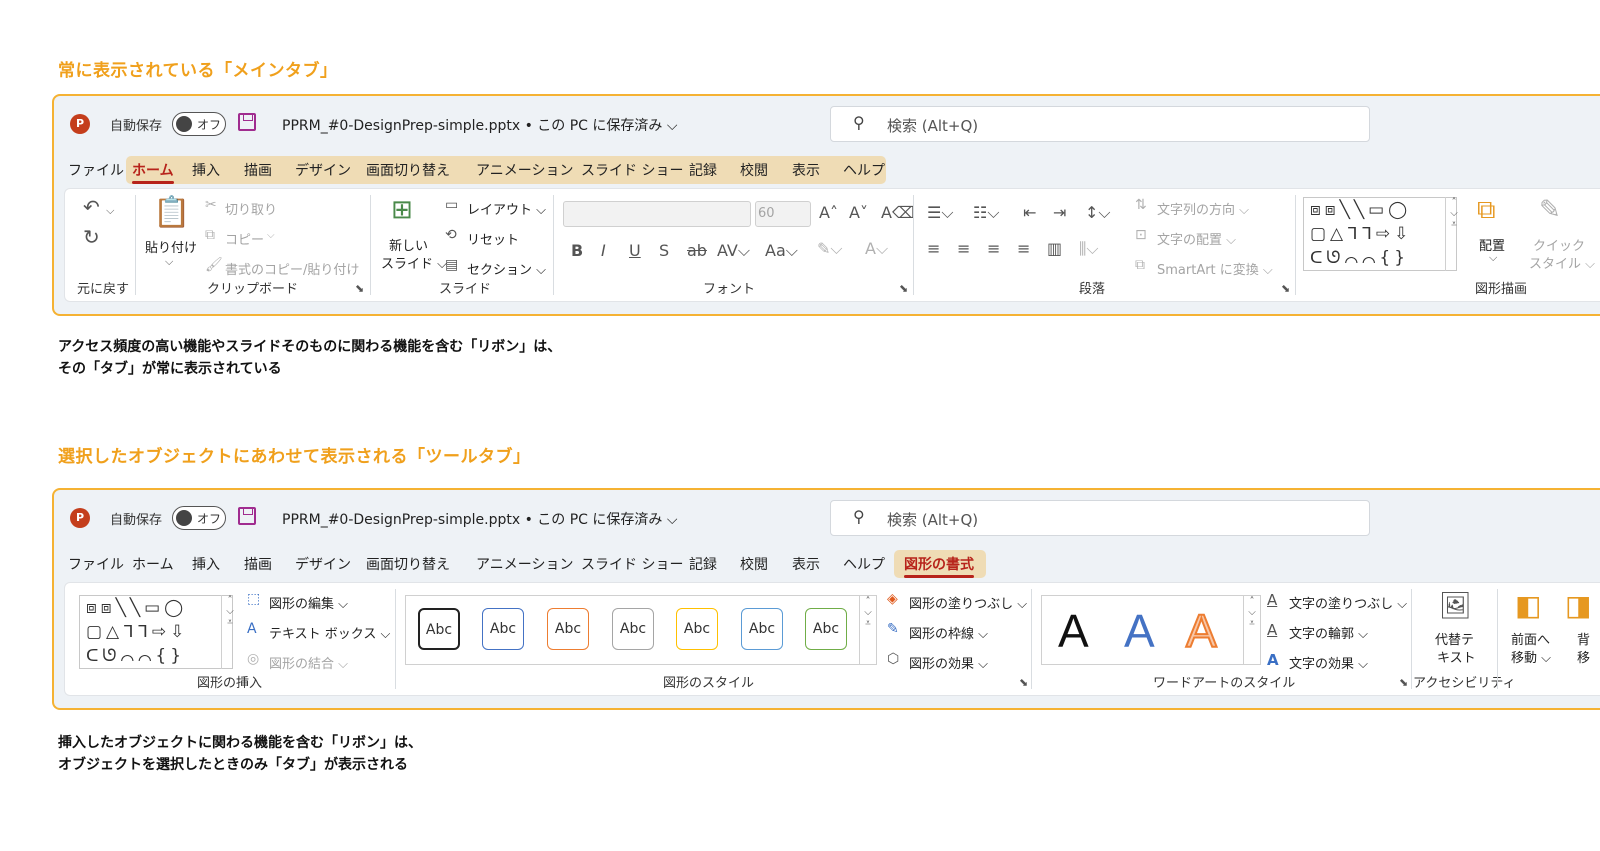 Image resolution: width=1600 pixels, height=851 pixels. Describe the element at coordinates (1285, 288) in the screenshot. I see `paragraph-launcher-icon: ⬊` at that location.